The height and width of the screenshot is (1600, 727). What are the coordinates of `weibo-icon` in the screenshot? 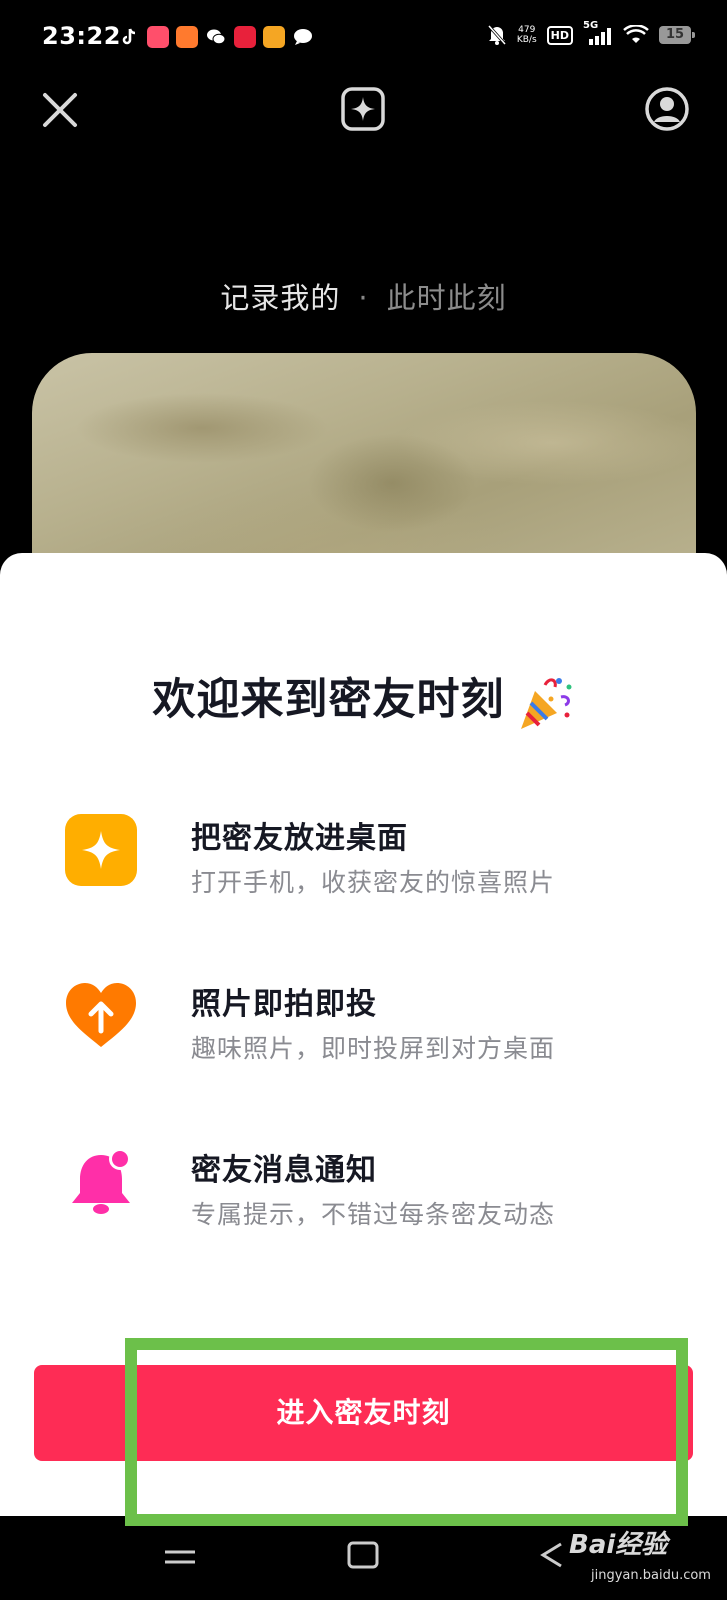 It's located at (274, 37).